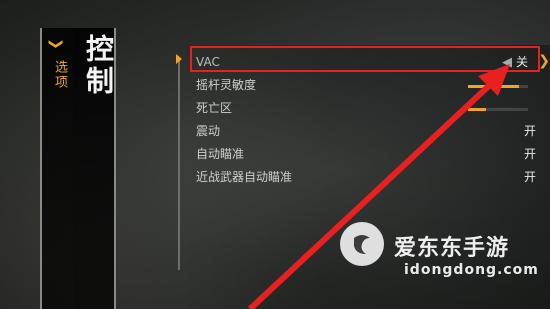 This screenshot has height=309, width=550. What do you see at coordinates (226, 85) in the screenshot?
I see `setting-name: 摇杆灵敏度` at bounding box center [226, 85].